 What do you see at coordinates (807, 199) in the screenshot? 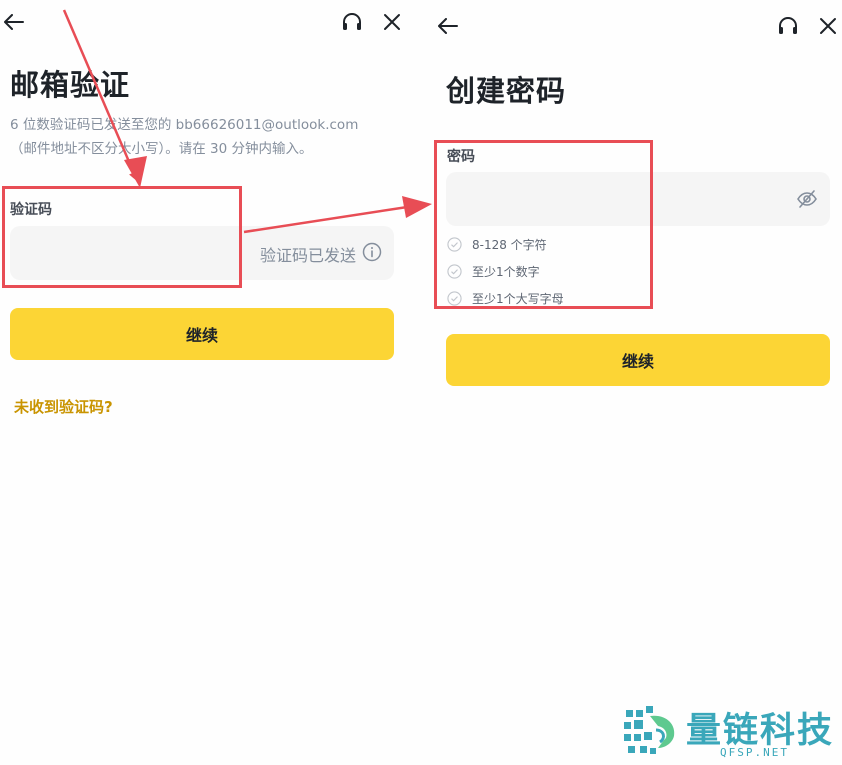
I see `eye-off-icon` at bounding box center [807, 199].